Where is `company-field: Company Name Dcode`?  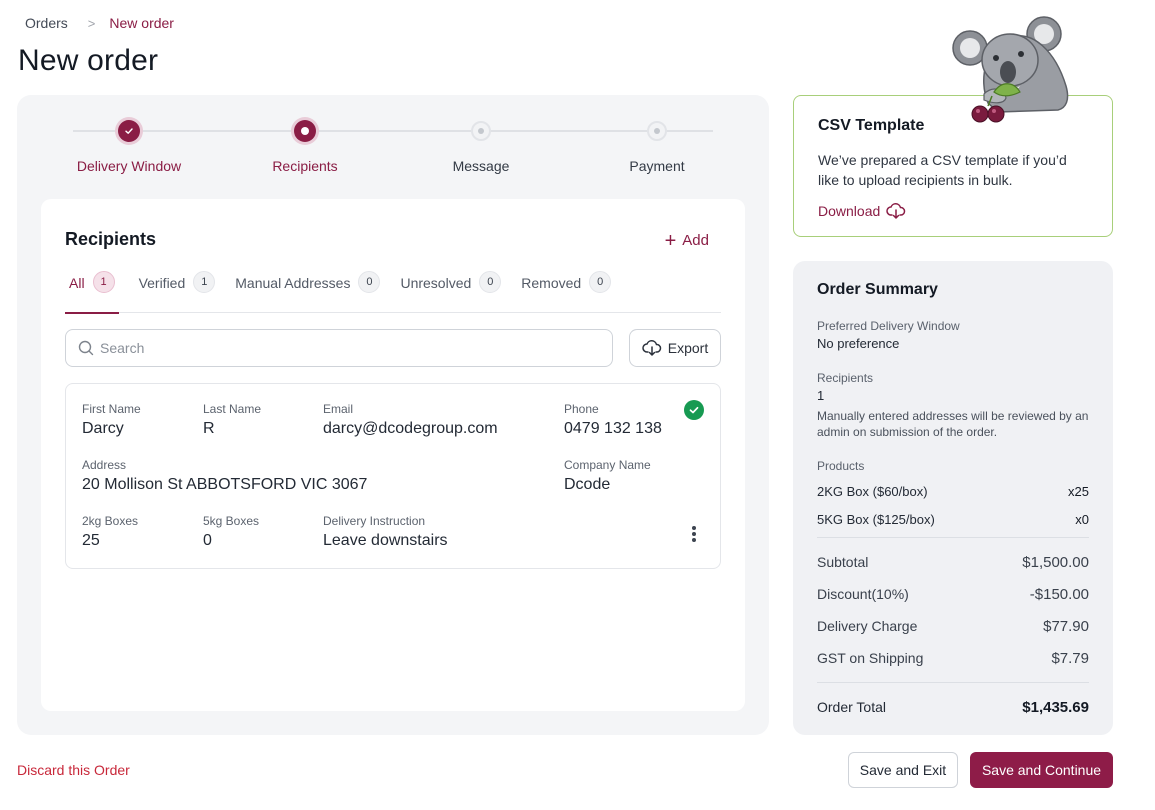 company-field: Company Name Dcode is located at coordinates (607, 476).